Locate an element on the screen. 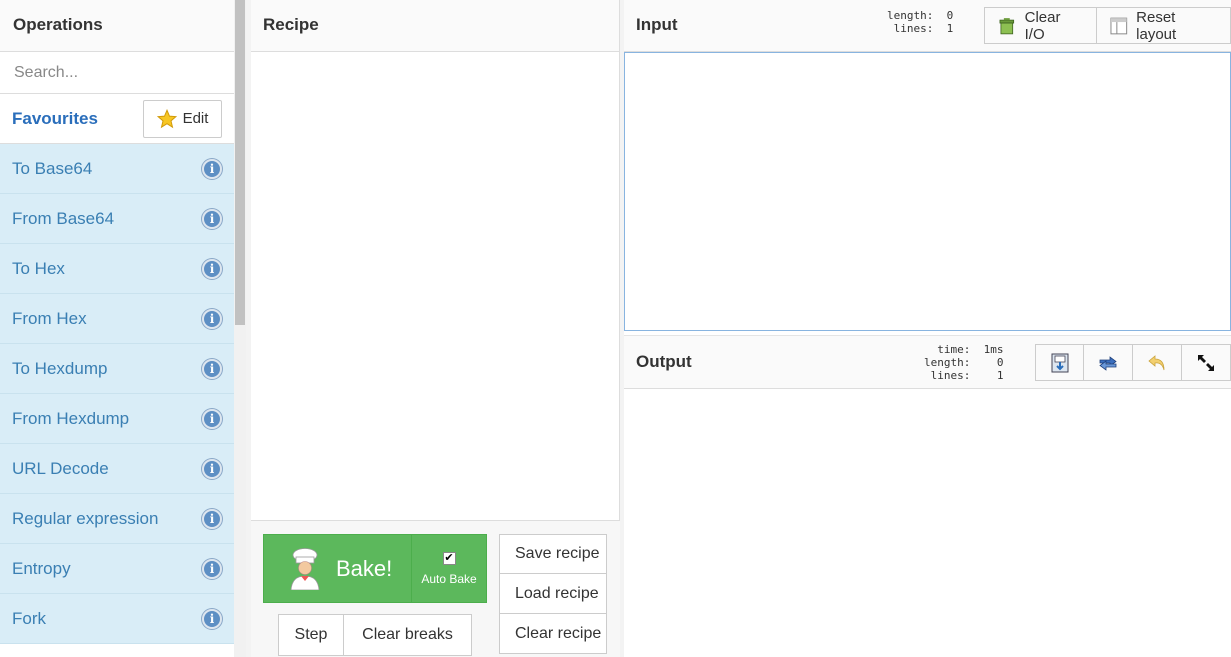  list-item: Entropy i is located at coordinates (117, 569).